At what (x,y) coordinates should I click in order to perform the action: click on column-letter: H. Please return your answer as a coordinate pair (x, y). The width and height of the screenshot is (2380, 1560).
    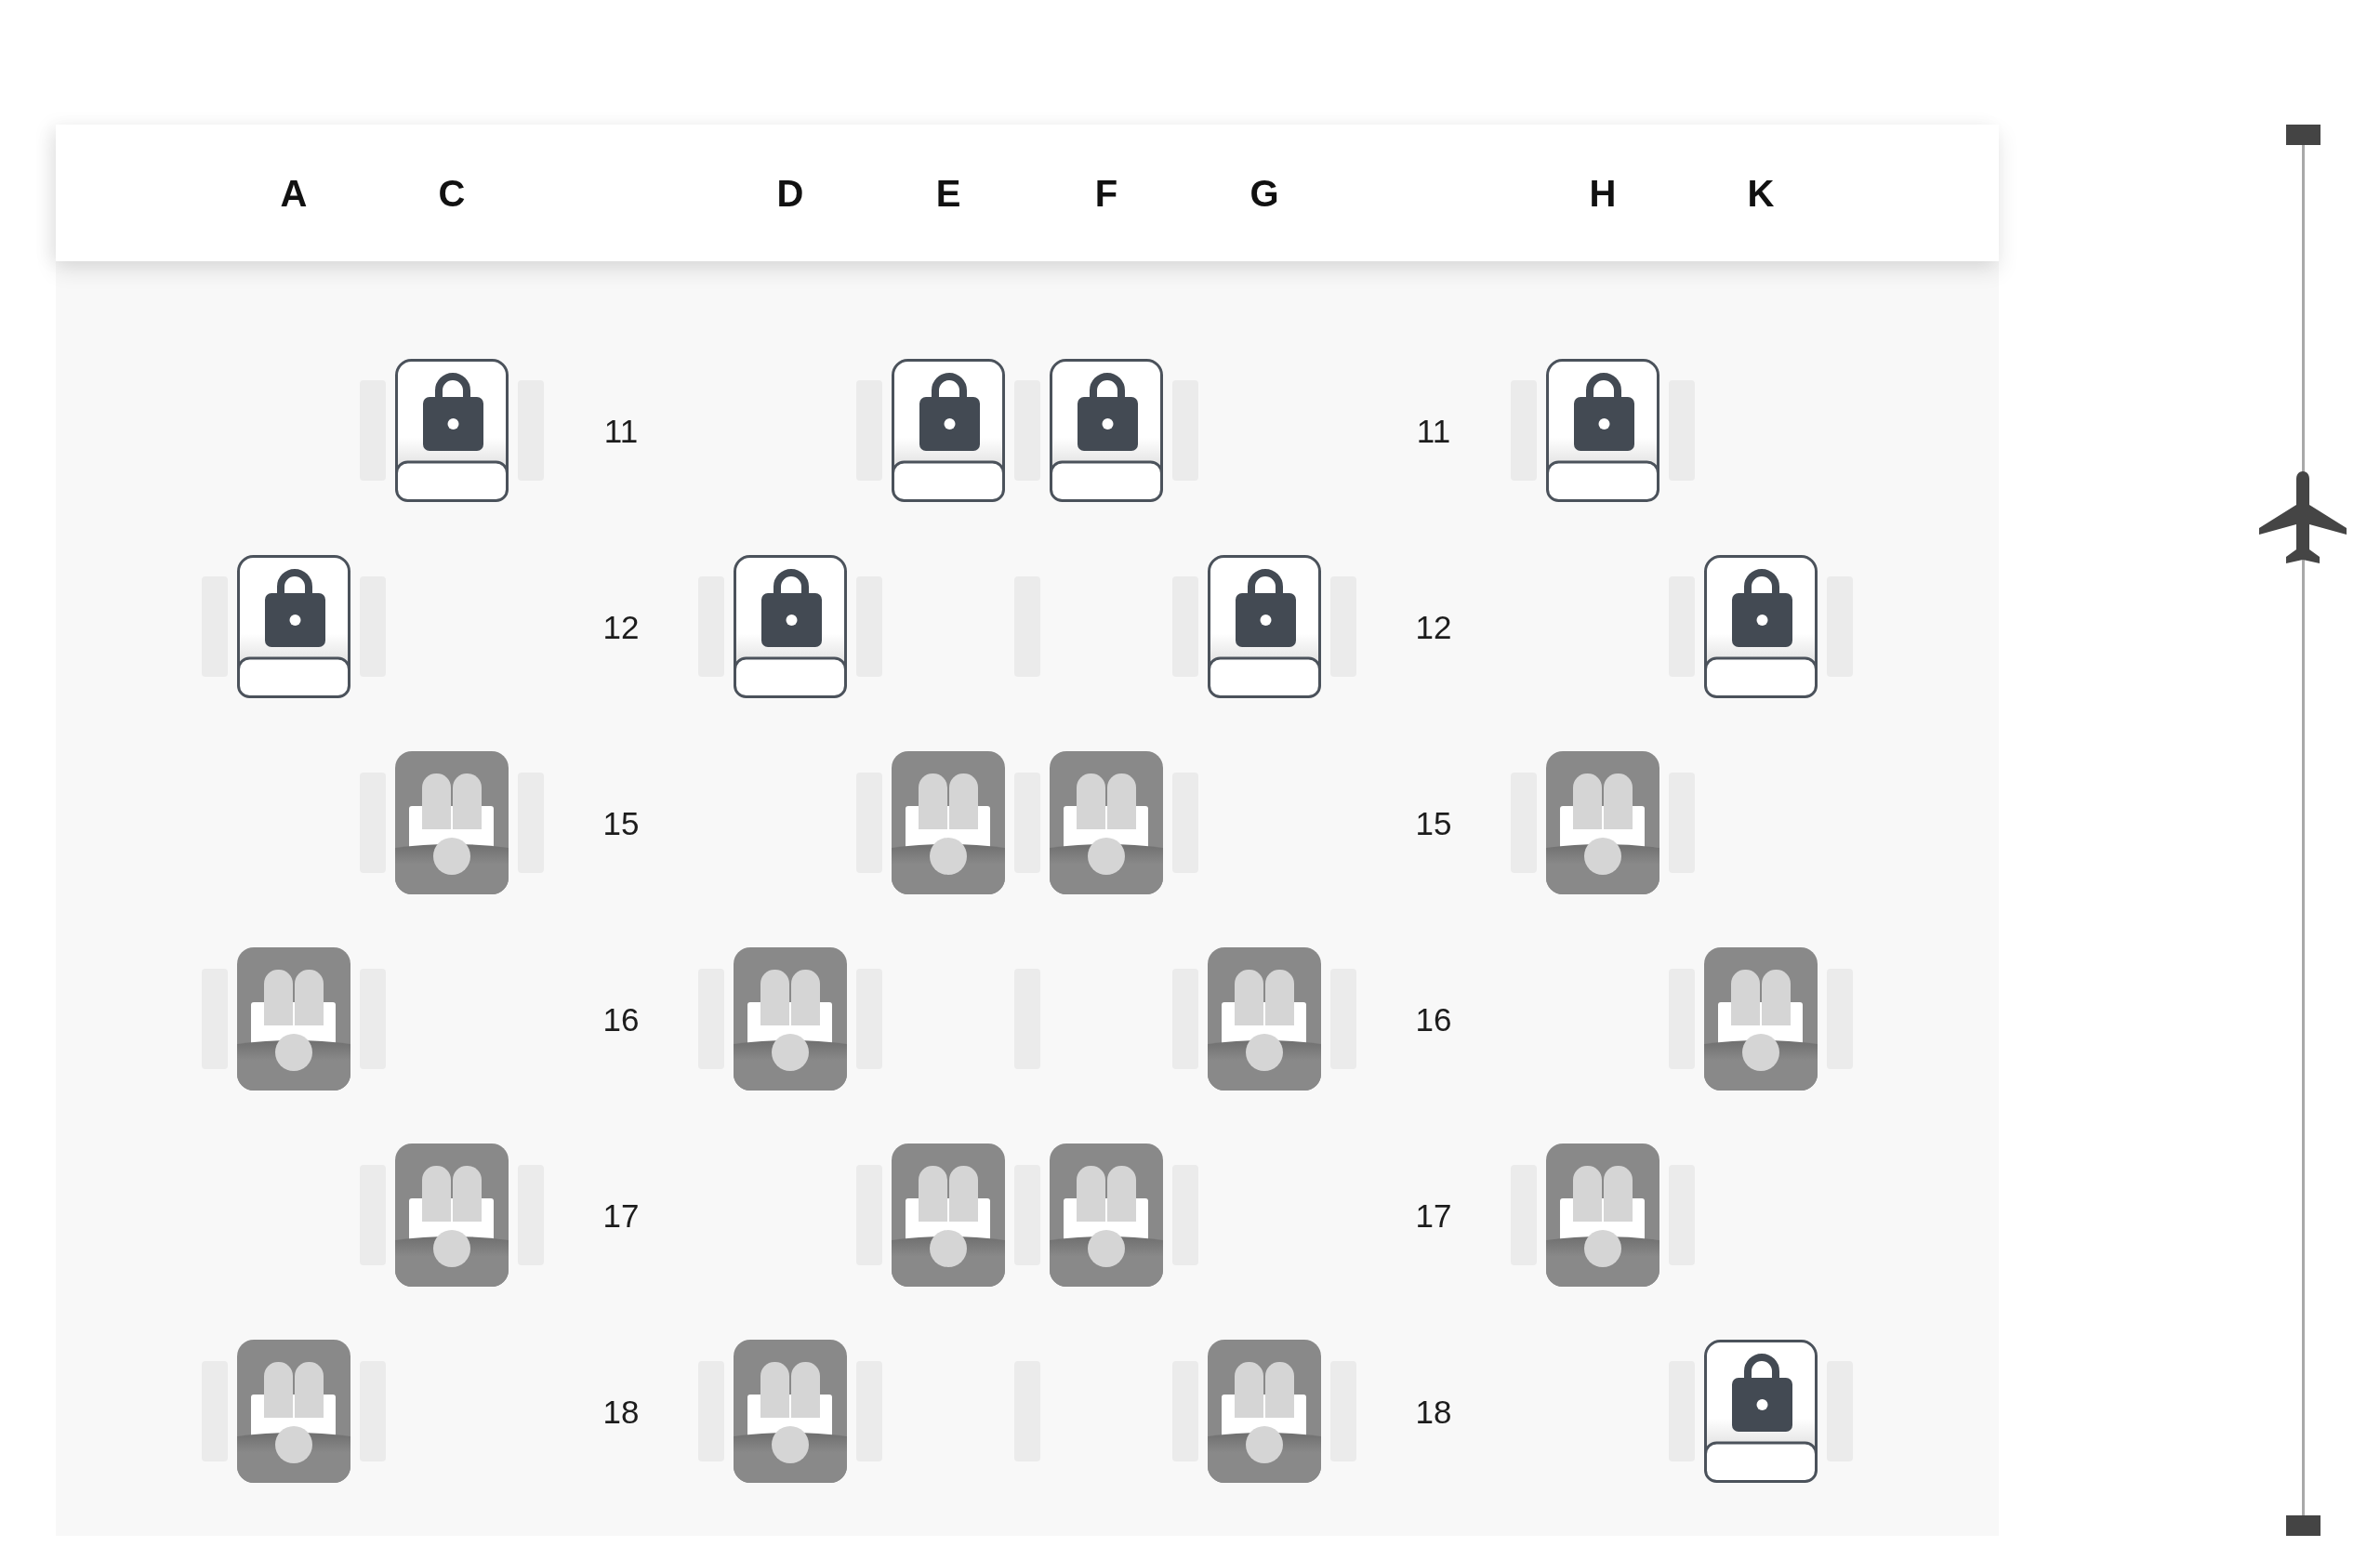
    Looking at the image, I should click on (1603, 193).